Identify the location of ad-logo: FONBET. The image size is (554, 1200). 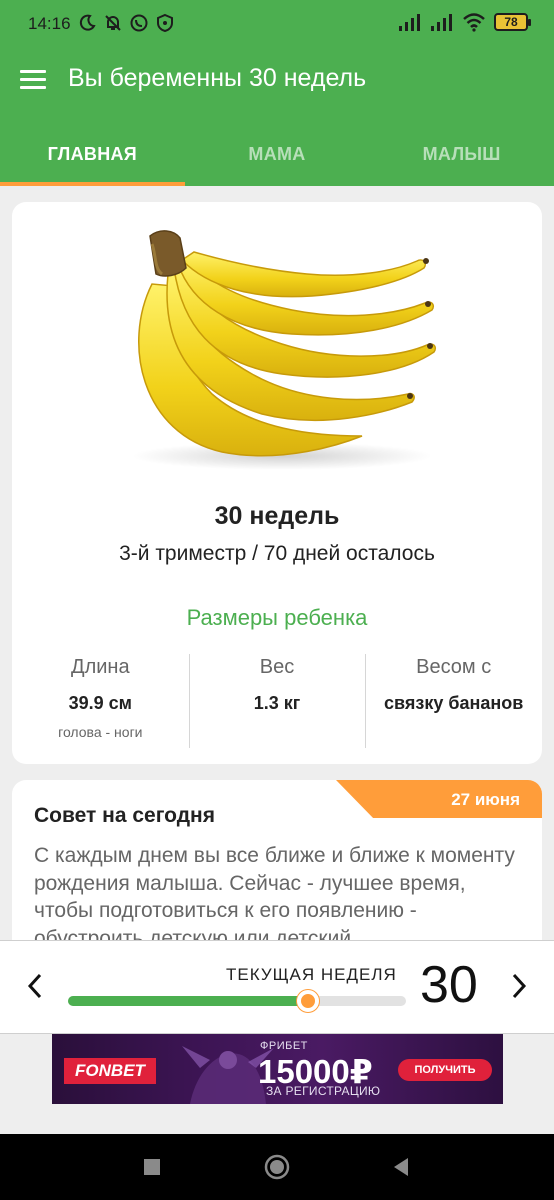
(110, 1071).